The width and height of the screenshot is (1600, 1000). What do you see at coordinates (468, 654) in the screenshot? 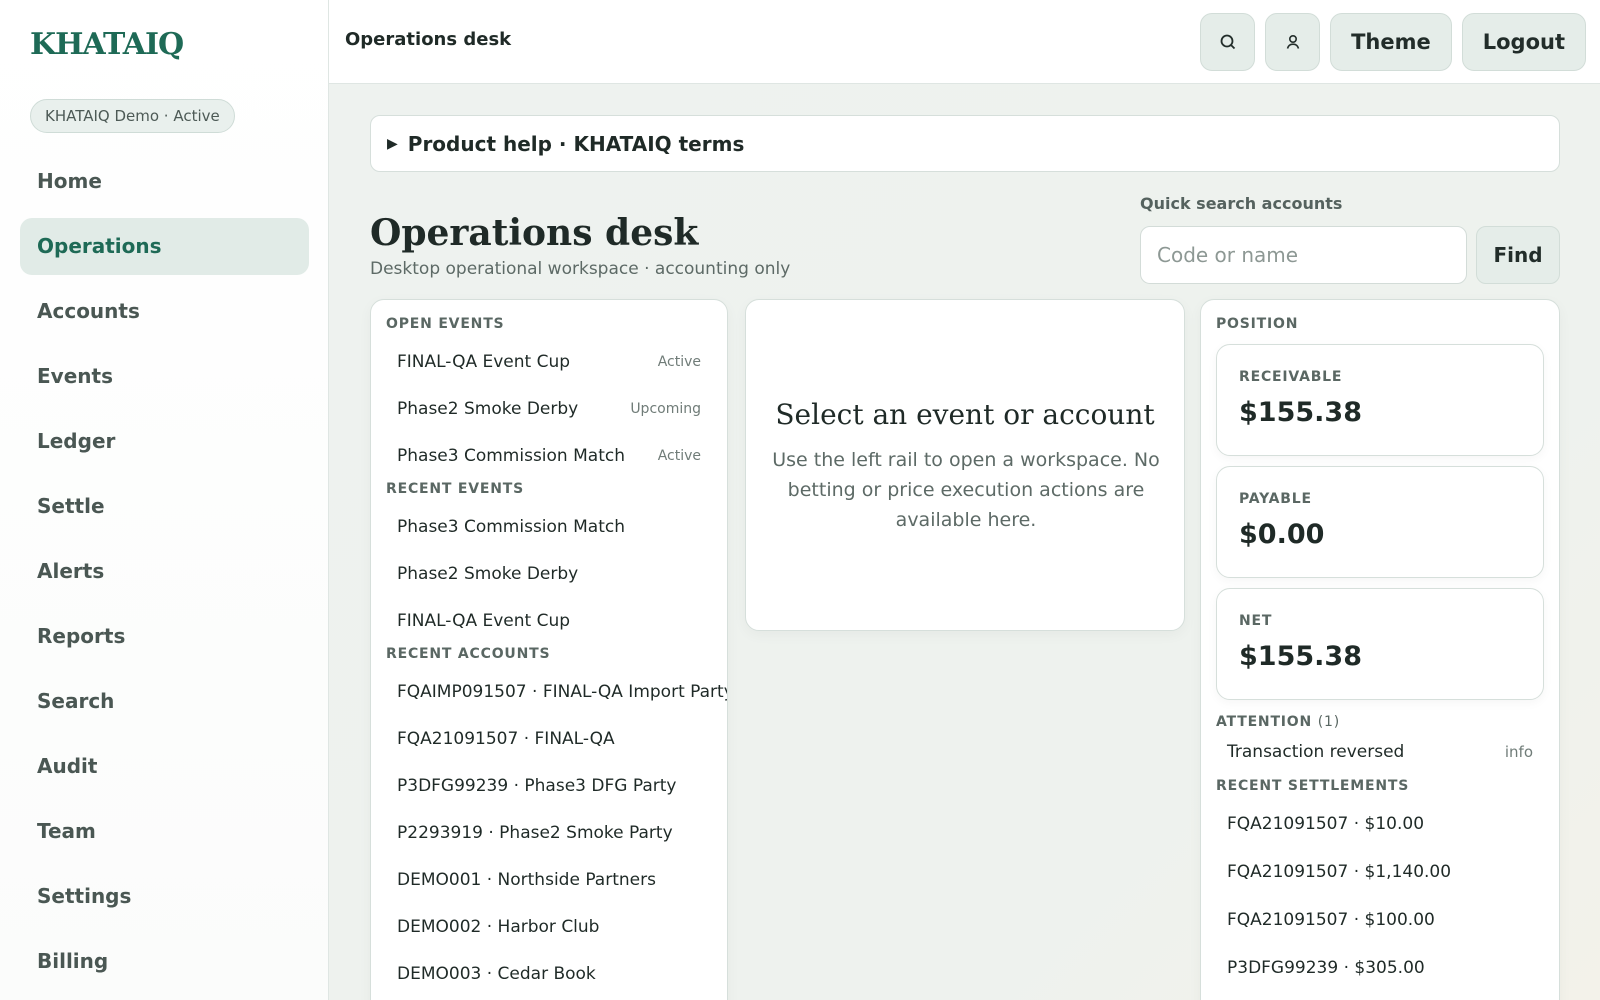
I see `recent-accounts-heading: RECENT ACCOUNTS` at bounding box center [468, 654].